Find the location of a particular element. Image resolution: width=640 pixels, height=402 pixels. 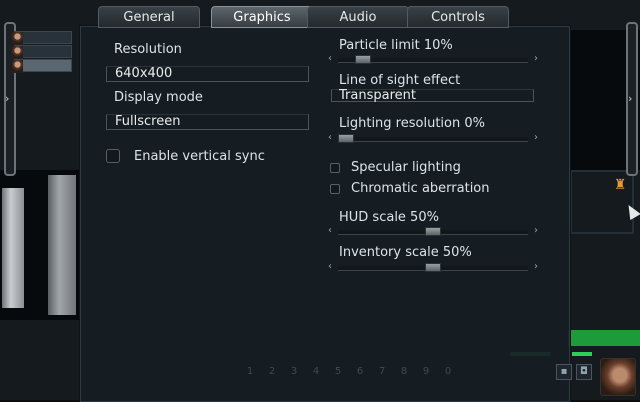

specular-lighting-label: Specular lighting is located at coordinates (406, 167).